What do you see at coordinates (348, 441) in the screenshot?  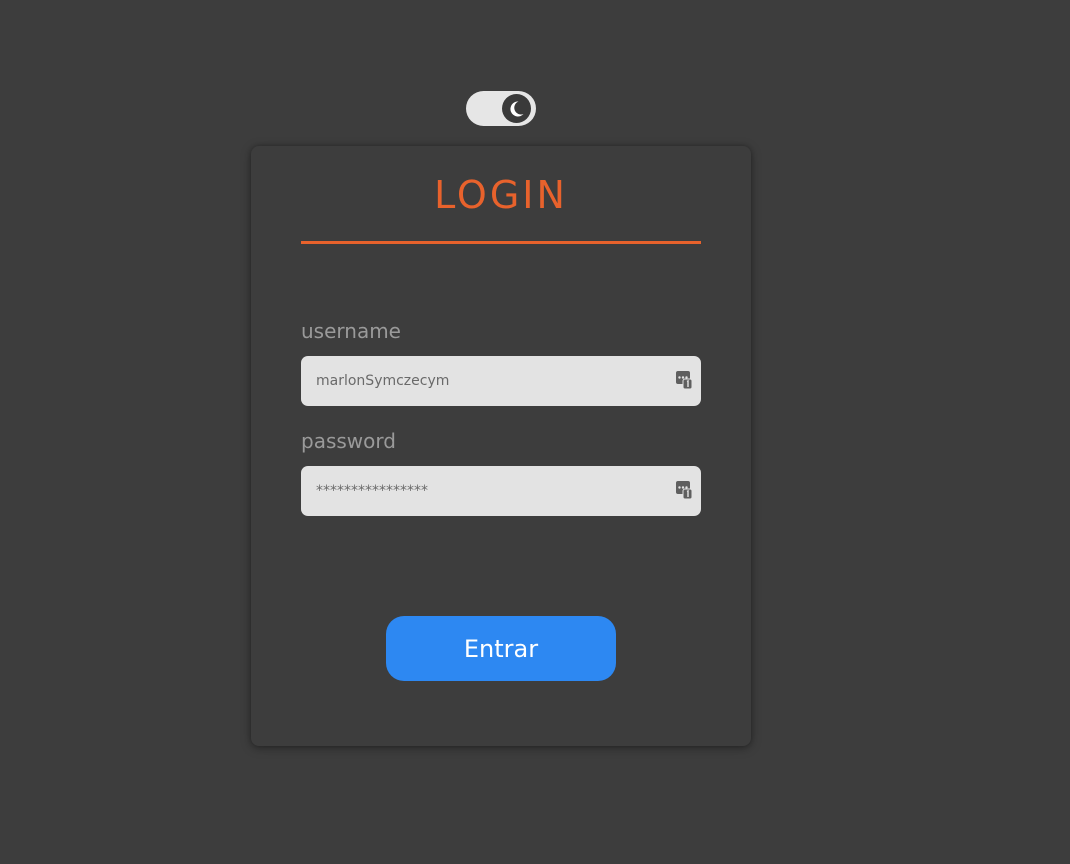 I see `password-label: password` at bounding box center [348, 441].